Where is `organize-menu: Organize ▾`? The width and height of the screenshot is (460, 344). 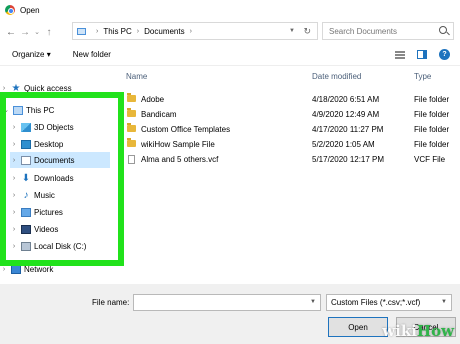 organize-menu: Organize ▾ is located at coordinates (31, 54).